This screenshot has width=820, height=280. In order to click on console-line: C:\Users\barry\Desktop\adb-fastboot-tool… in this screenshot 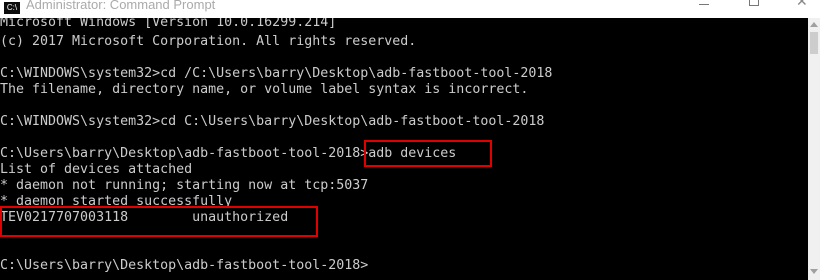, I will do `click(184, 265)`.